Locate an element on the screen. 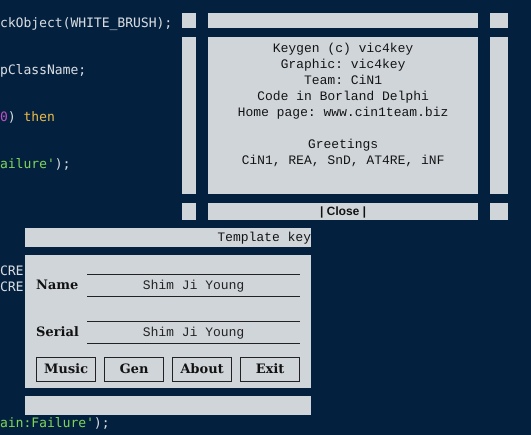  action-button: Music is located at coordinates (66, 369).